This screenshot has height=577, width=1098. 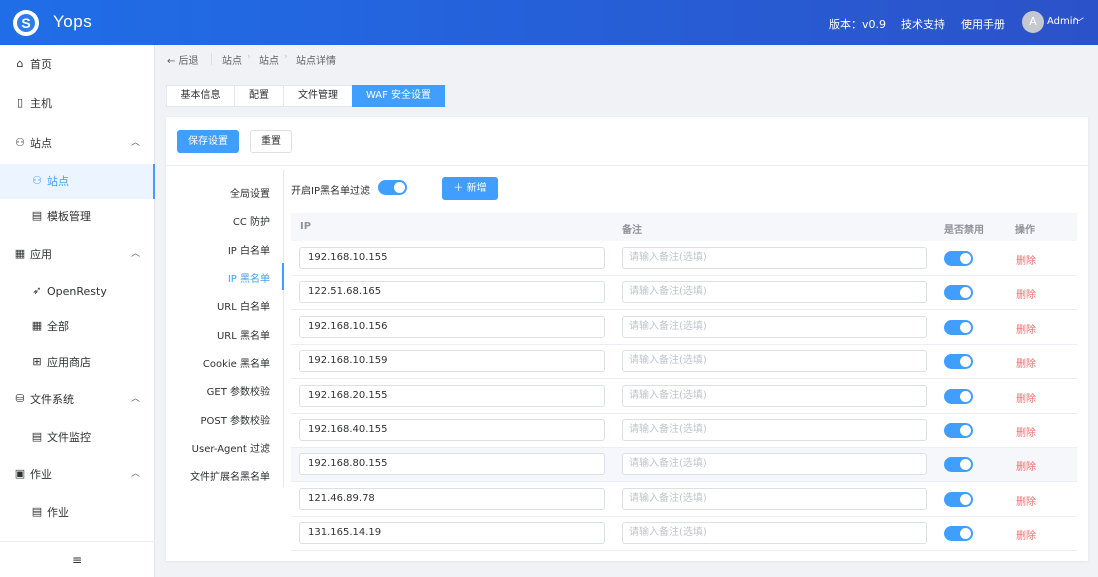 I want to click on waf-menu-cookie-blacklist: Cookie 黑名单, so click(x=236, y=362).